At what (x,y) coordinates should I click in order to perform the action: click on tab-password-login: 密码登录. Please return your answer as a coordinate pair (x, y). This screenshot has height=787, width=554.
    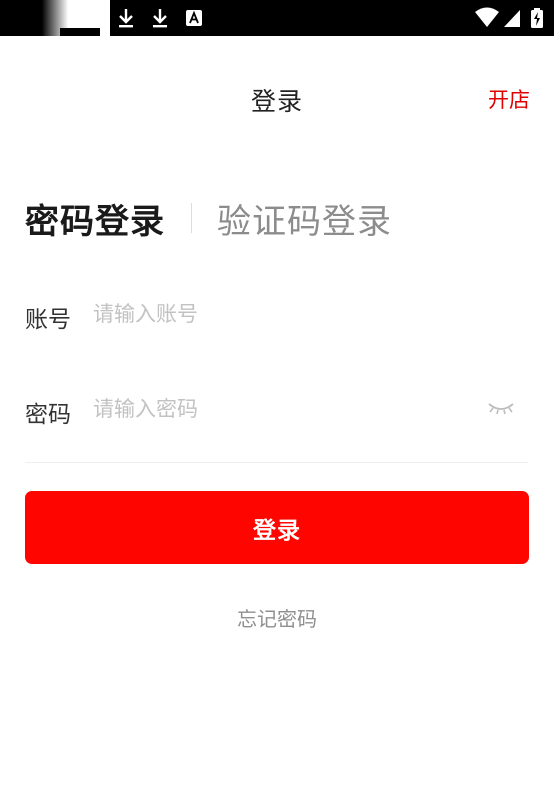
    Looking at the image, I should click on (95, 218).